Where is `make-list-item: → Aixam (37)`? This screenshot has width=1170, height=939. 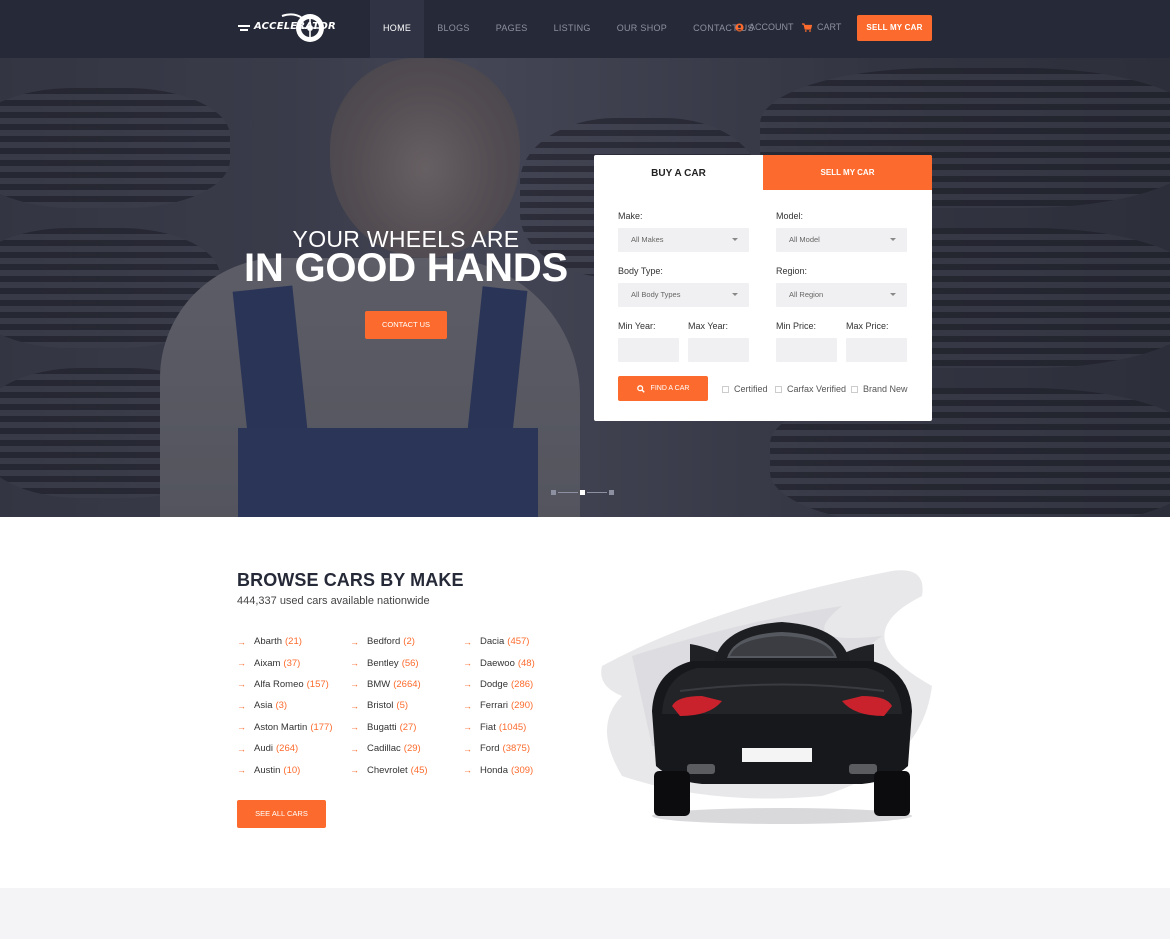 make-list-item: → Aixam (37) is located at coordinates (292, 662).